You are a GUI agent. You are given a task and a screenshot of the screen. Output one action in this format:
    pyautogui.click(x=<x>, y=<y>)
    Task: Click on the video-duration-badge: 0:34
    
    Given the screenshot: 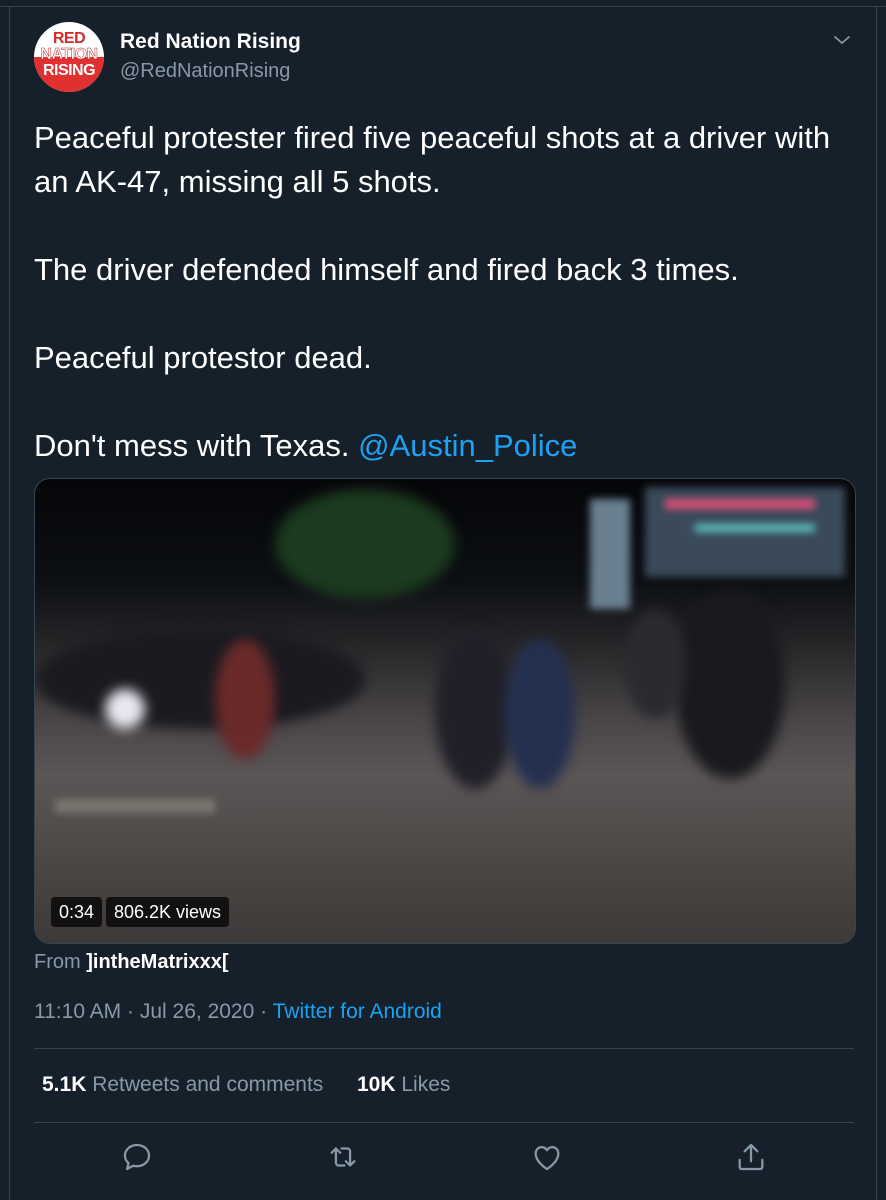 What is the action you would take?
    pyautogui.click(x=77, y=912)
    